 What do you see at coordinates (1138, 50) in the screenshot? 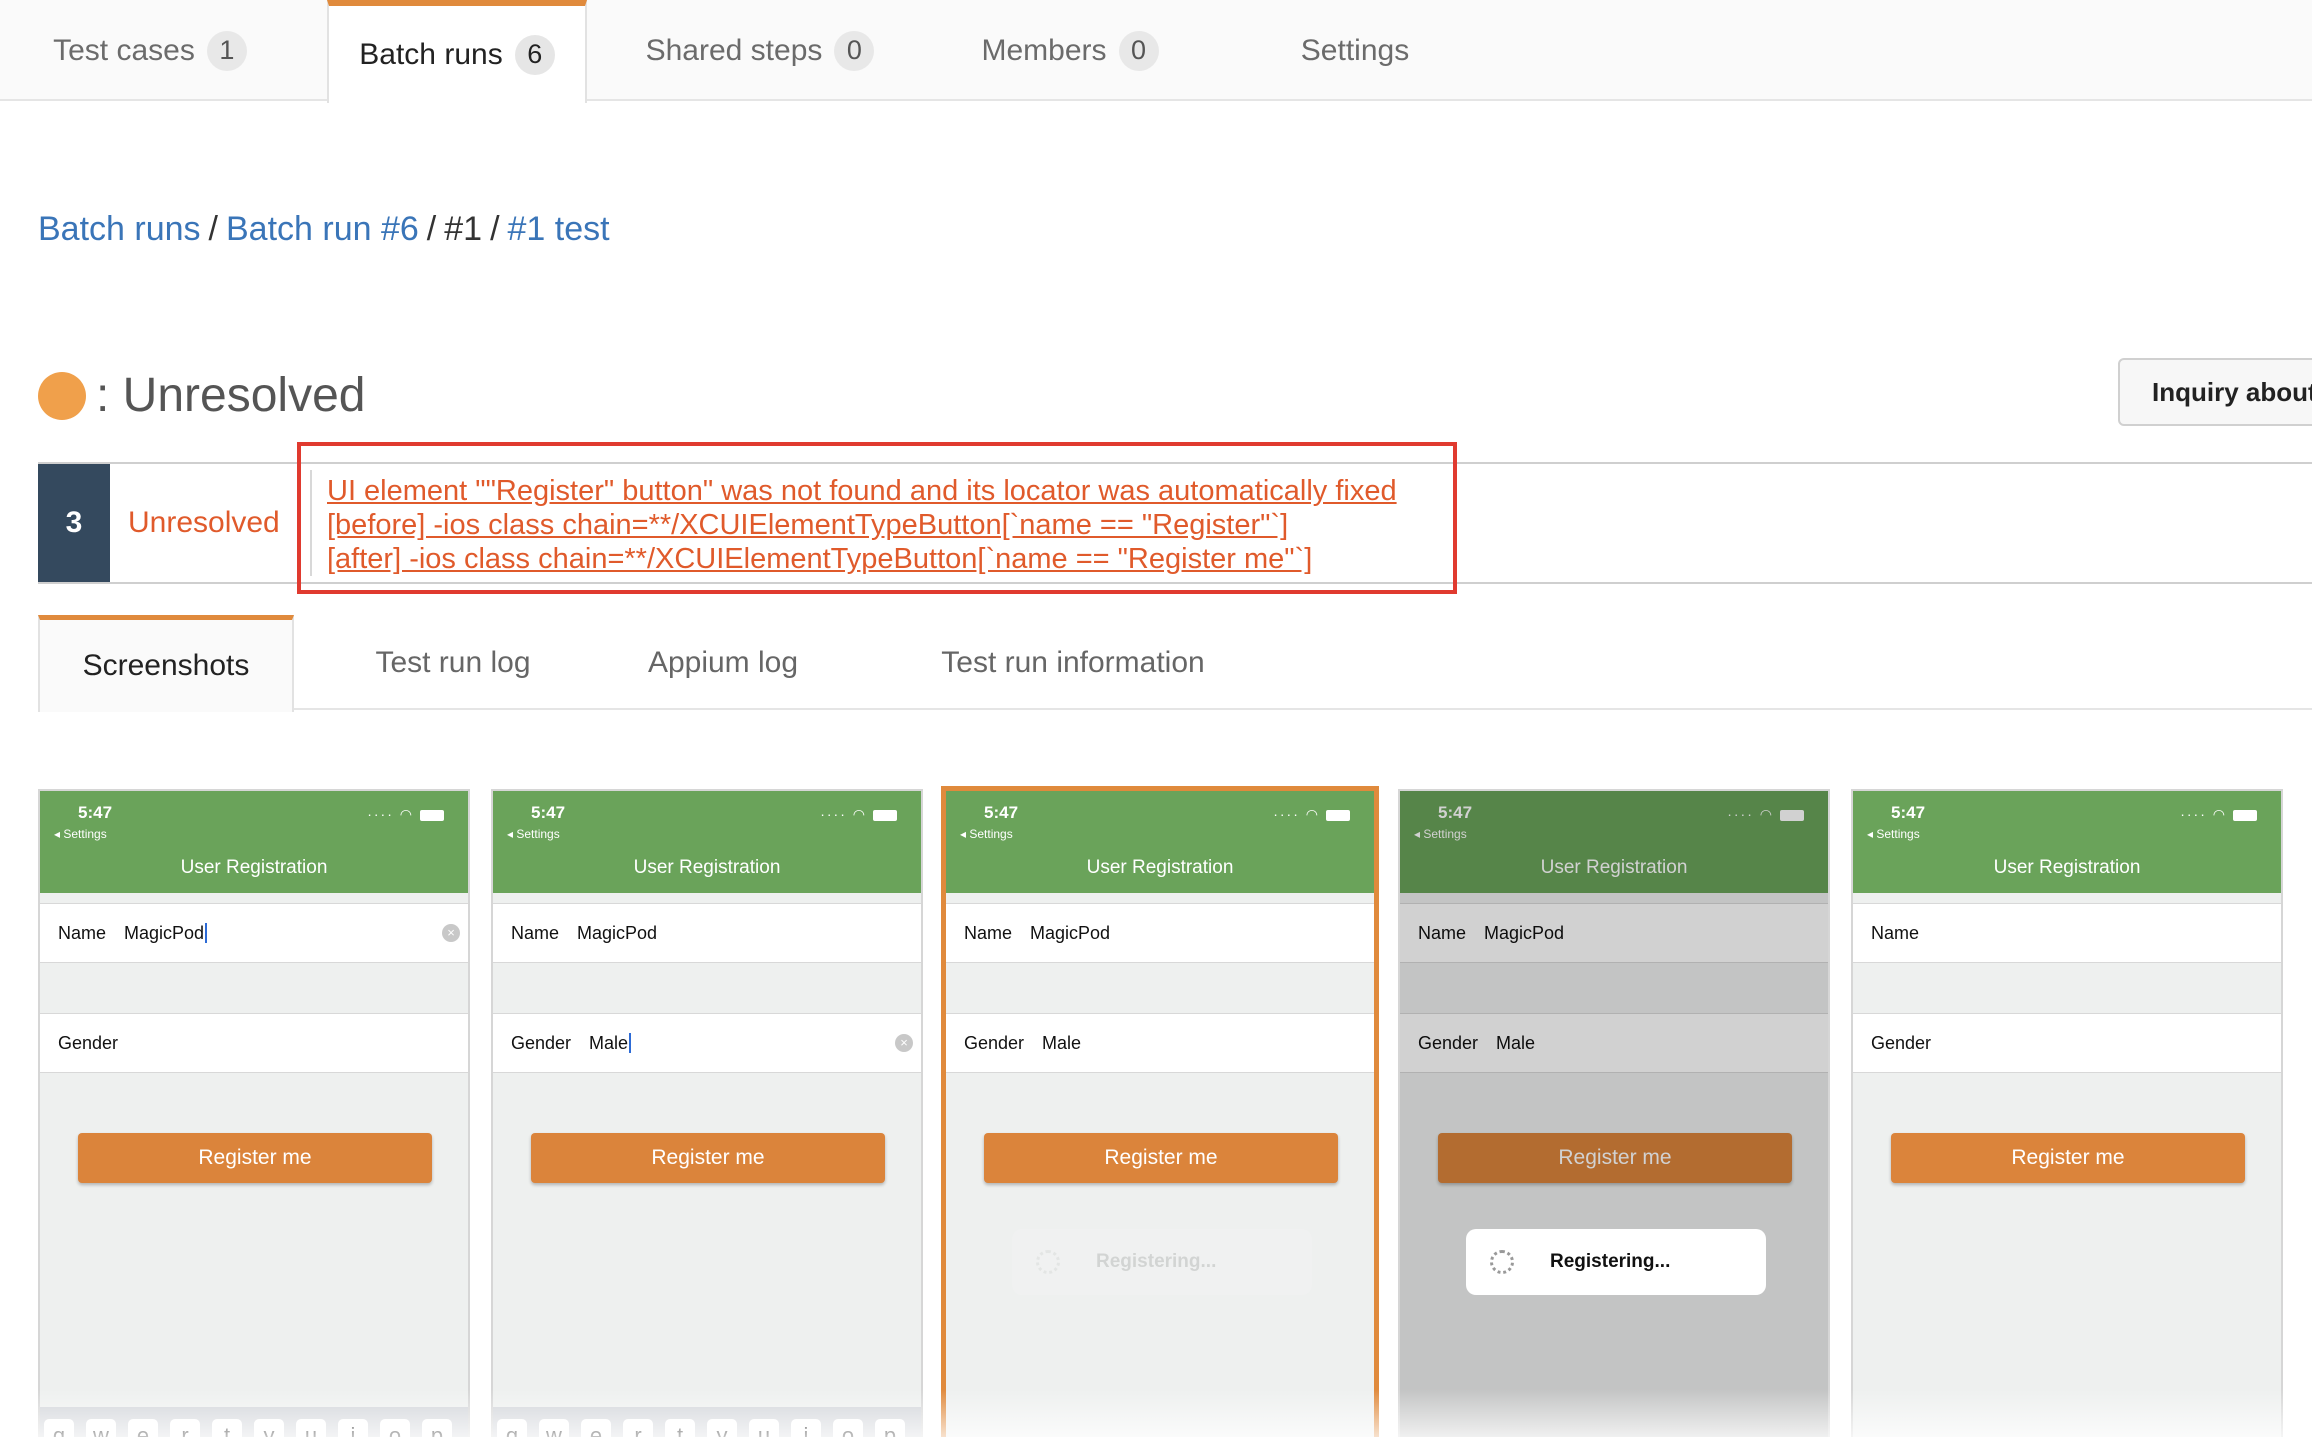
I see `count-badge: 0` at bounding box center [1138, 50].